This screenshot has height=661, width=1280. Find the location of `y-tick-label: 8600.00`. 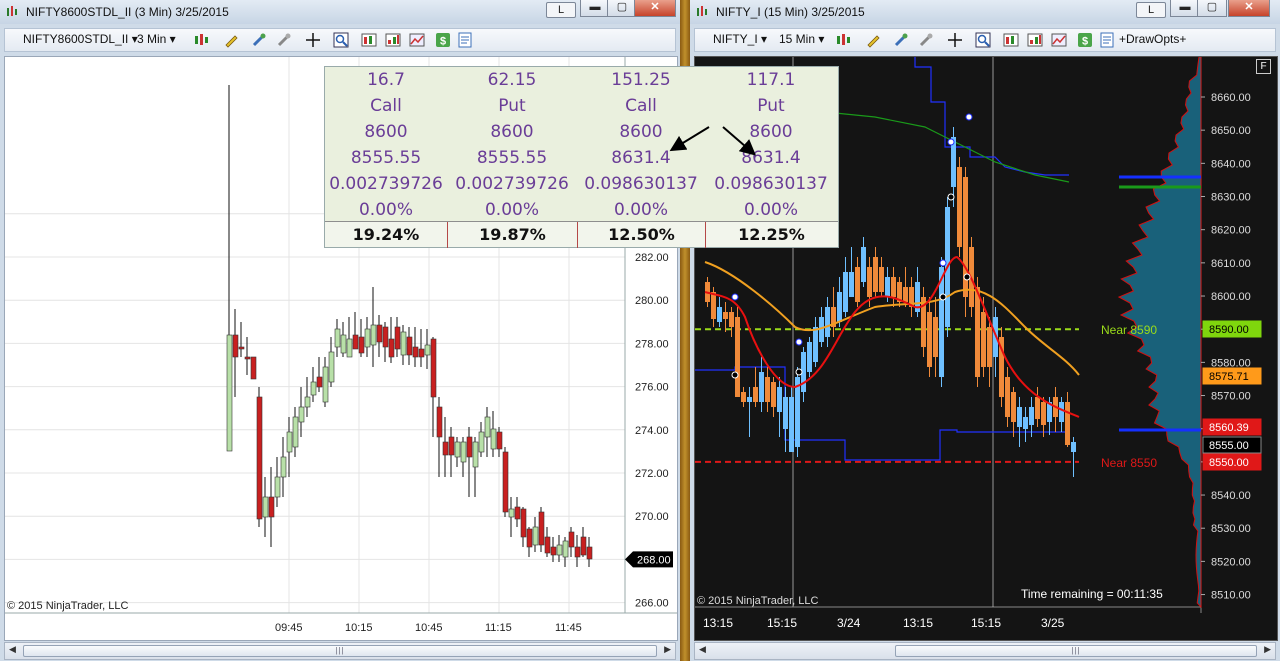

y-tick-label: 8600.00 is located at coordinates (1231, 297).